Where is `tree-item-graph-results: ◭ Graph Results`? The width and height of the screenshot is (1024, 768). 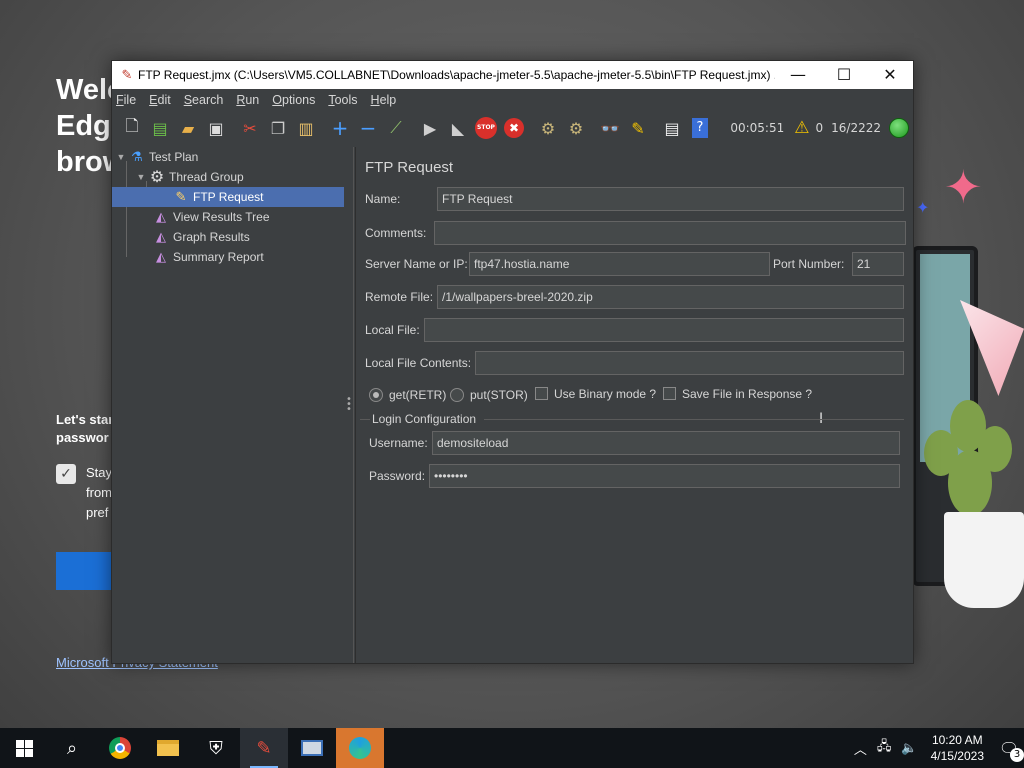
tree-item-graph-results: ◭ Graph Results is located at coordinates (201, 237).